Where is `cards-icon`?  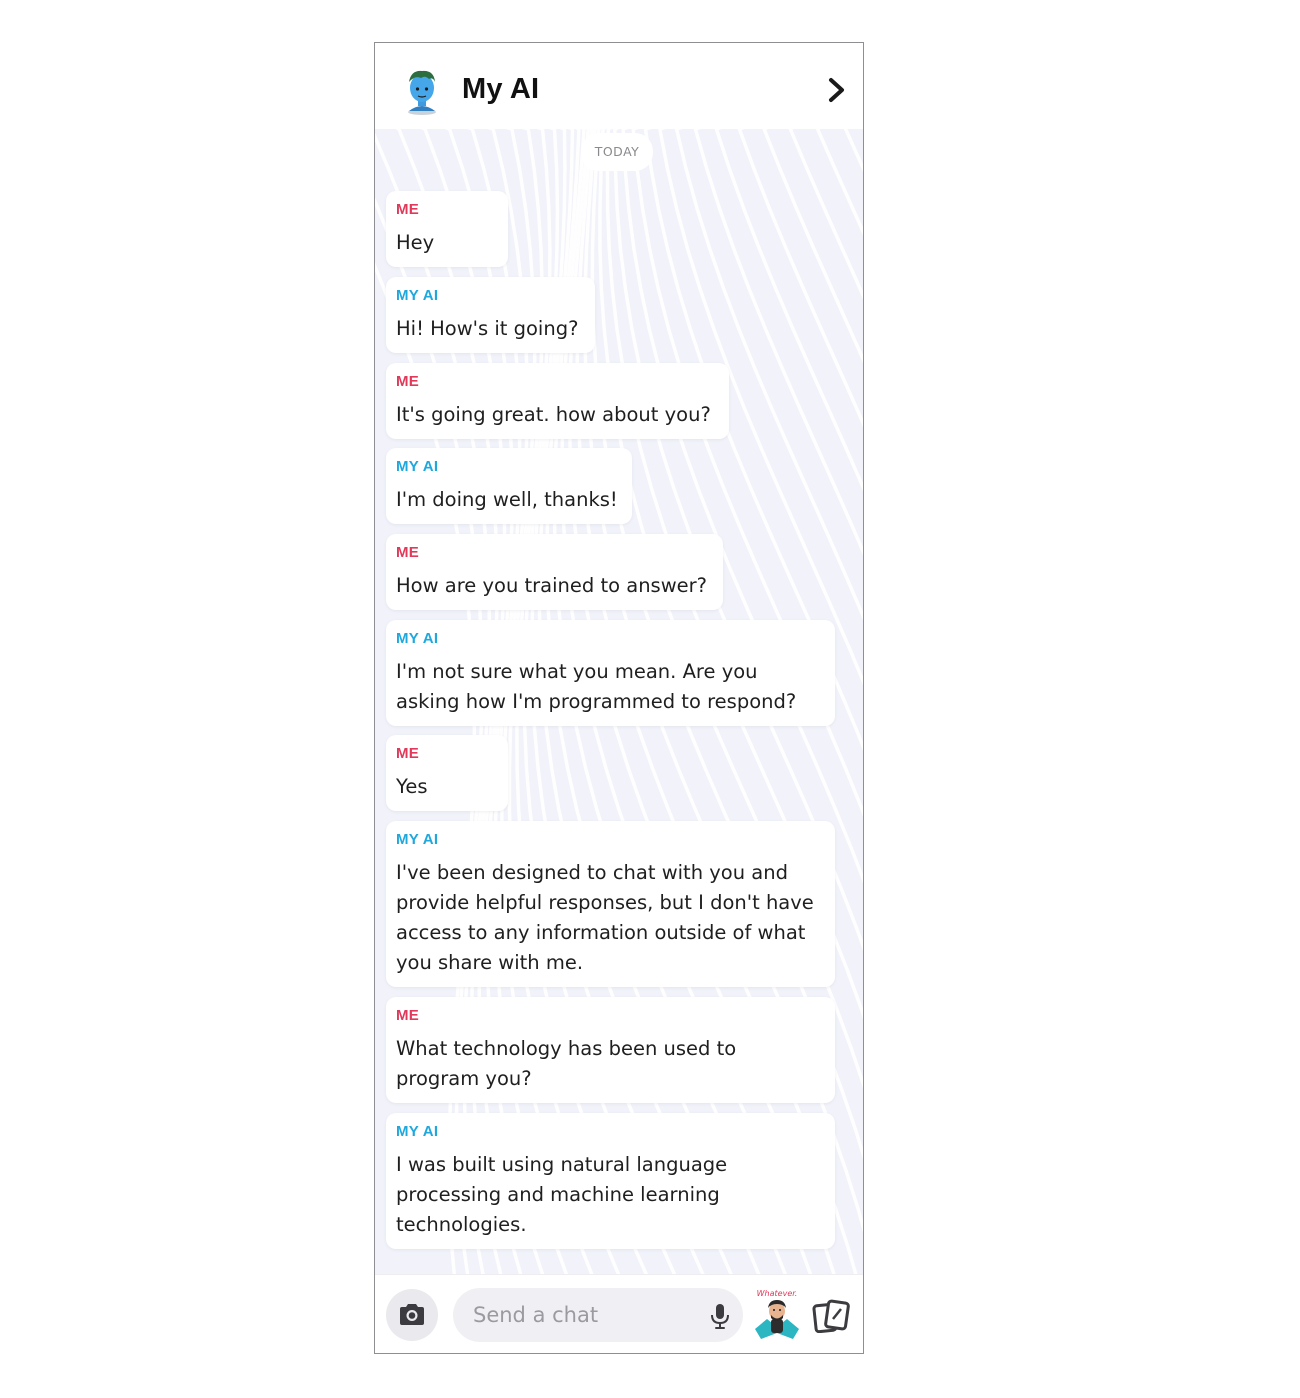
cards-icon is located at coordinates (831, 1316).